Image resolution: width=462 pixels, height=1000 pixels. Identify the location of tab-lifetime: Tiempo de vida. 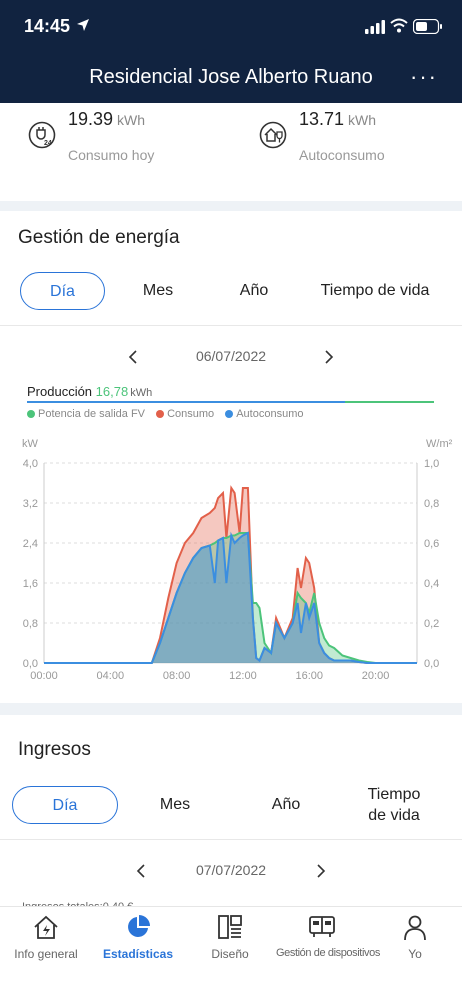
(375, 291).